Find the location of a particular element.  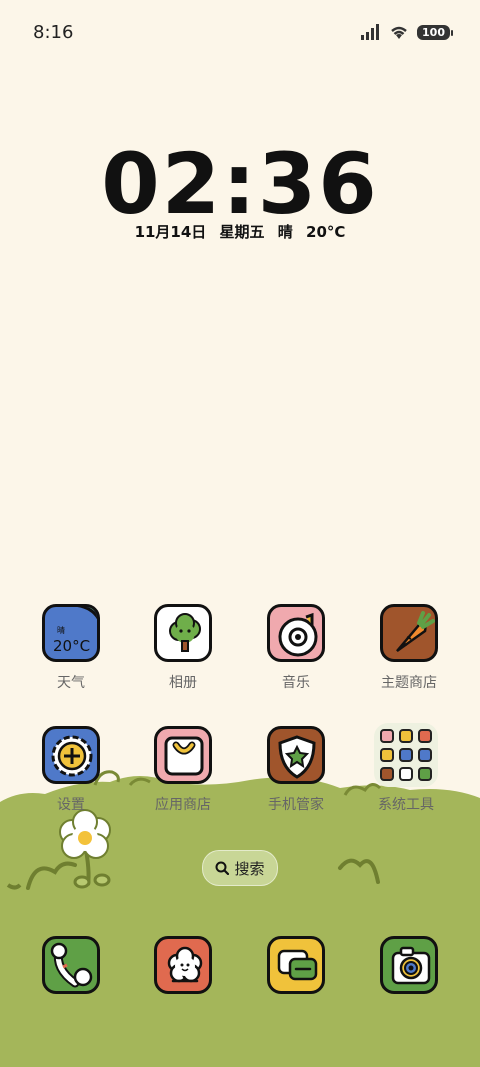

phone-icon is located at coordinates (71, 965).